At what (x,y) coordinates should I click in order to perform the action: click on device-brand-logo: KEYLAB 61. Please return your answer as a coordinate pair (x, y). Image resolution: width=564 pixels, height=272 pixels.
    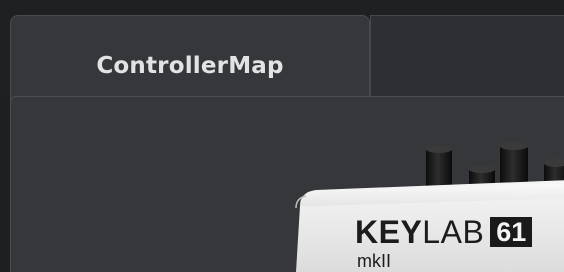
    Looking at the image, I should click on (444, 234).